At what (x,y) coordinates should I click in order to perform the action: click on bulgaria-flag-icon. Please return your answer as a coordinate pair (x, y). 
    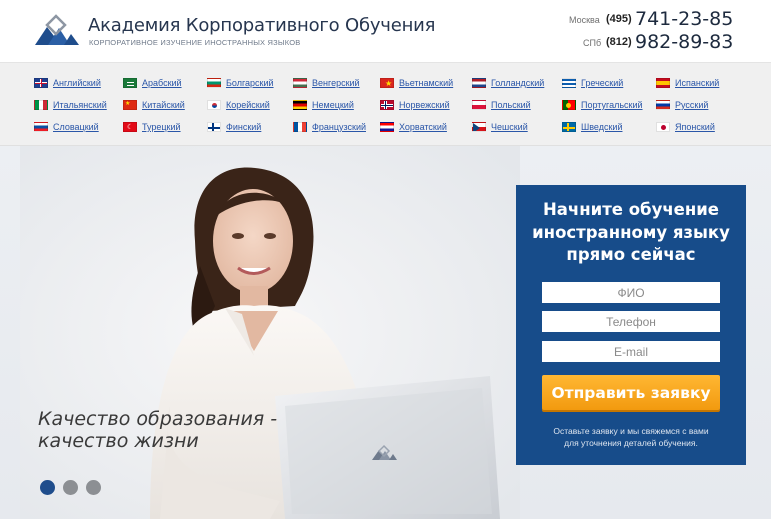
    Looking at the image, I should click on (214, 83).